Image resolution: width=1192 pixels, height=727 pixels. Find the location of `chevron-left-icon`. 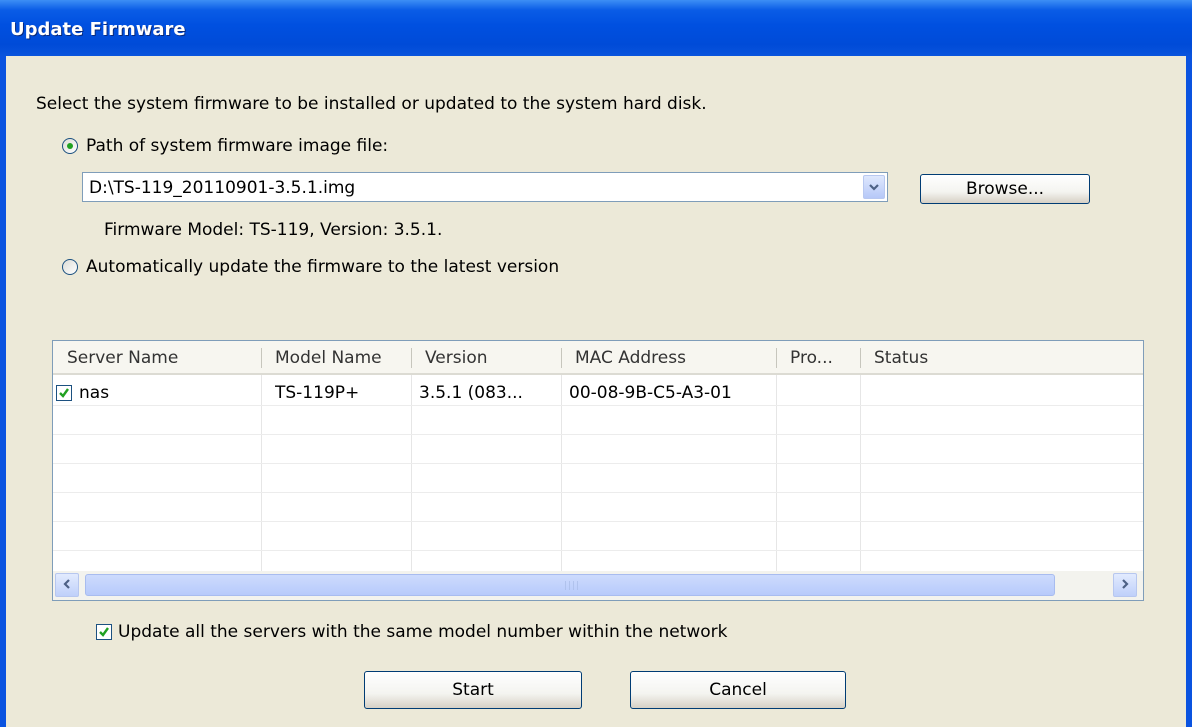

chevron-left-icon is located at coordinates (66, 584).